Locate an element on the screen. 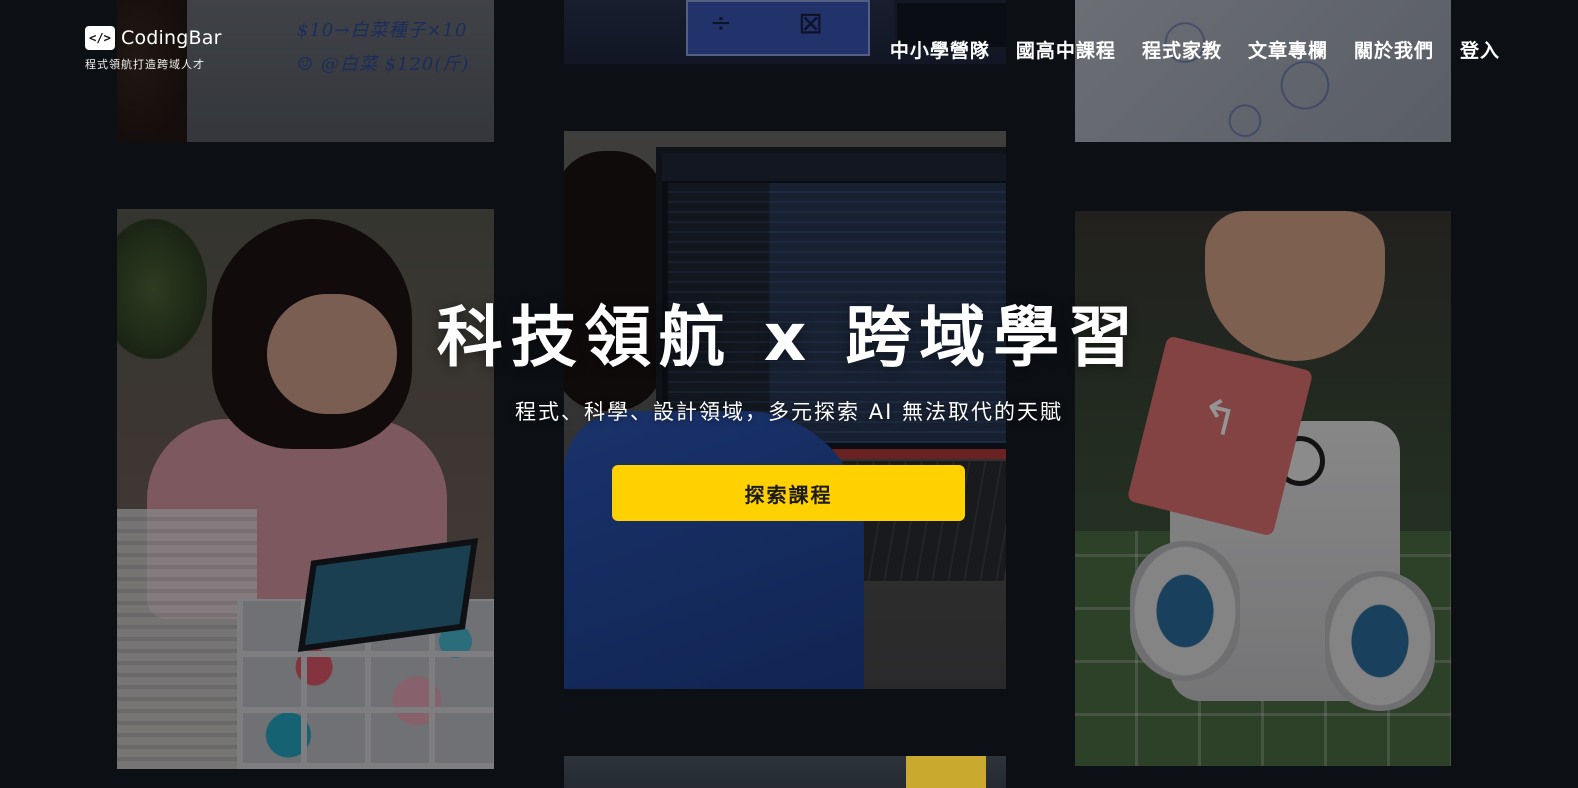  main-nav: 中小學營隊 國高中課程 程式家教 文章專欄 關於我們 登入 is located at coordinates (1195, 49).